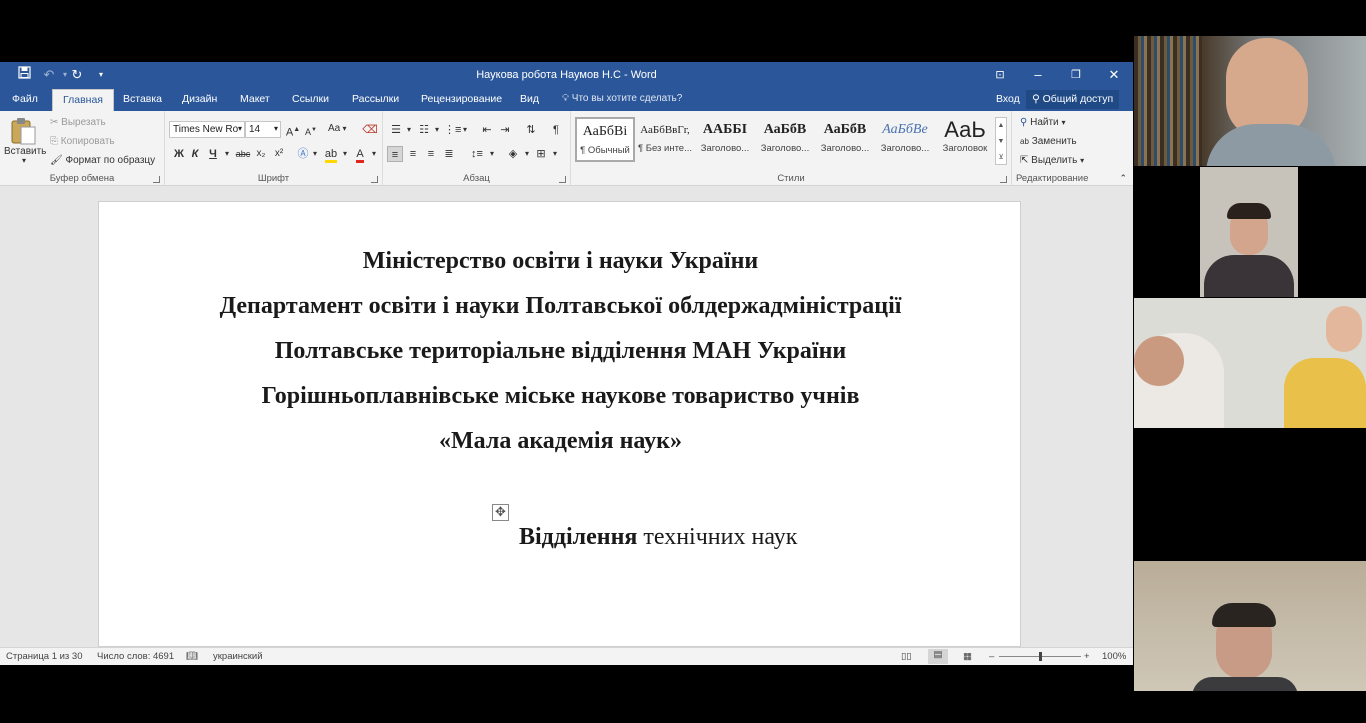  Describe the element at coordinates (78, 122) in the screenshot. I see `cut-button: ✂ Вырезать` at that location.